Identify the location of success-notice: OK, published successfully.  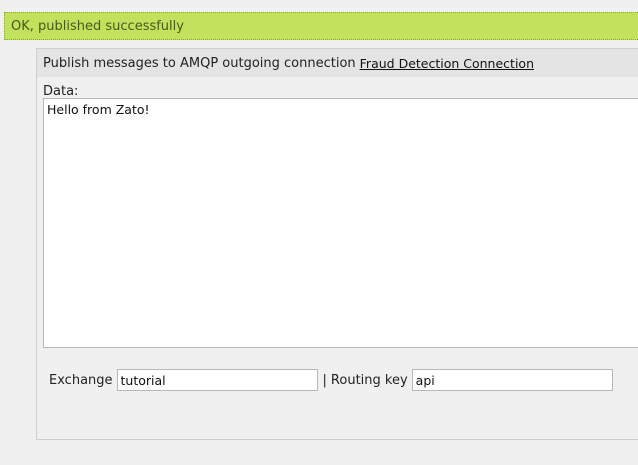
(321, 26).